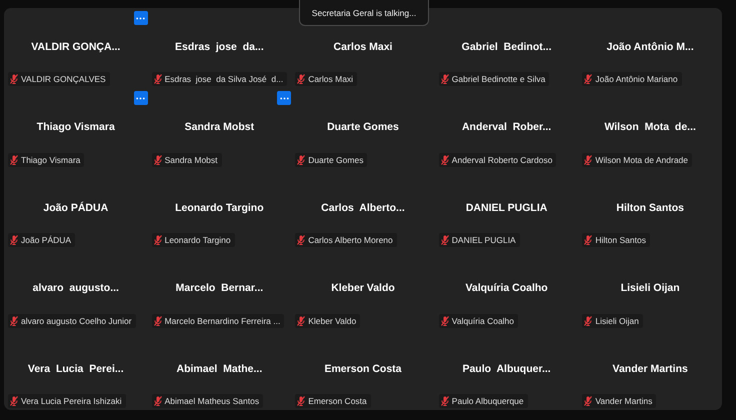 Image resolution: width=736 pixels, height=420 pixels. Describe the element at coordinates (641, 159) in the screenshot. I see `participant-label: Wilson Mota de Andrade` at that location.